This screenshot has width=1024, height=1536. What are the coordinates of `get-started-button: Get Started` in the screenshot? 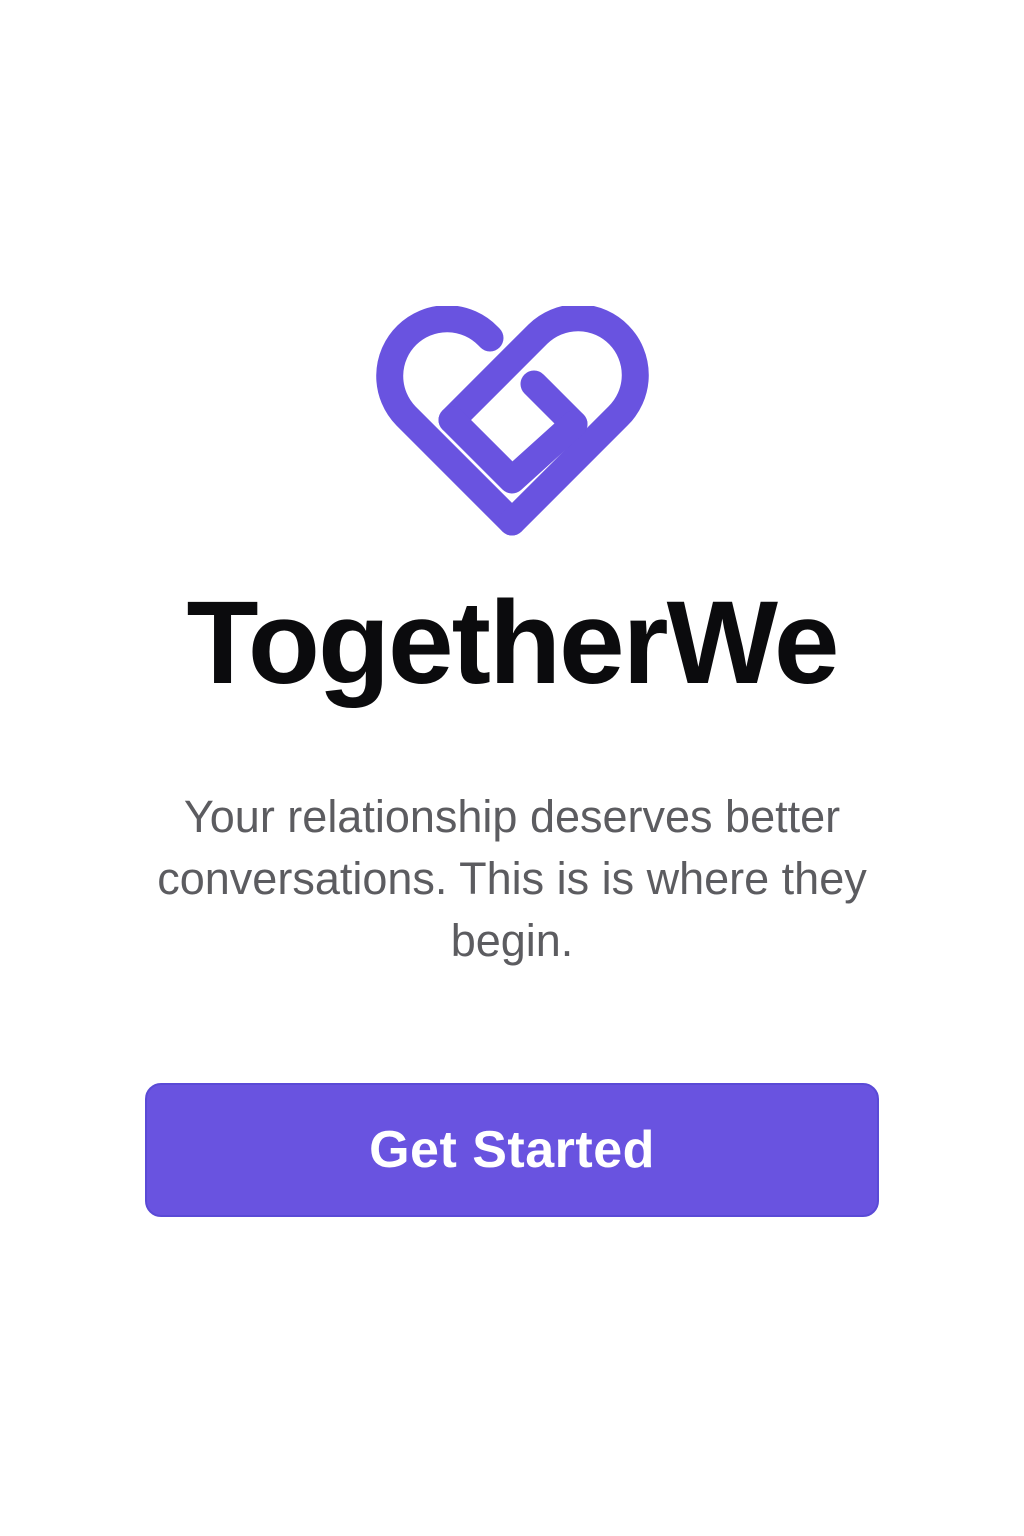 It's located at (512, 1150).